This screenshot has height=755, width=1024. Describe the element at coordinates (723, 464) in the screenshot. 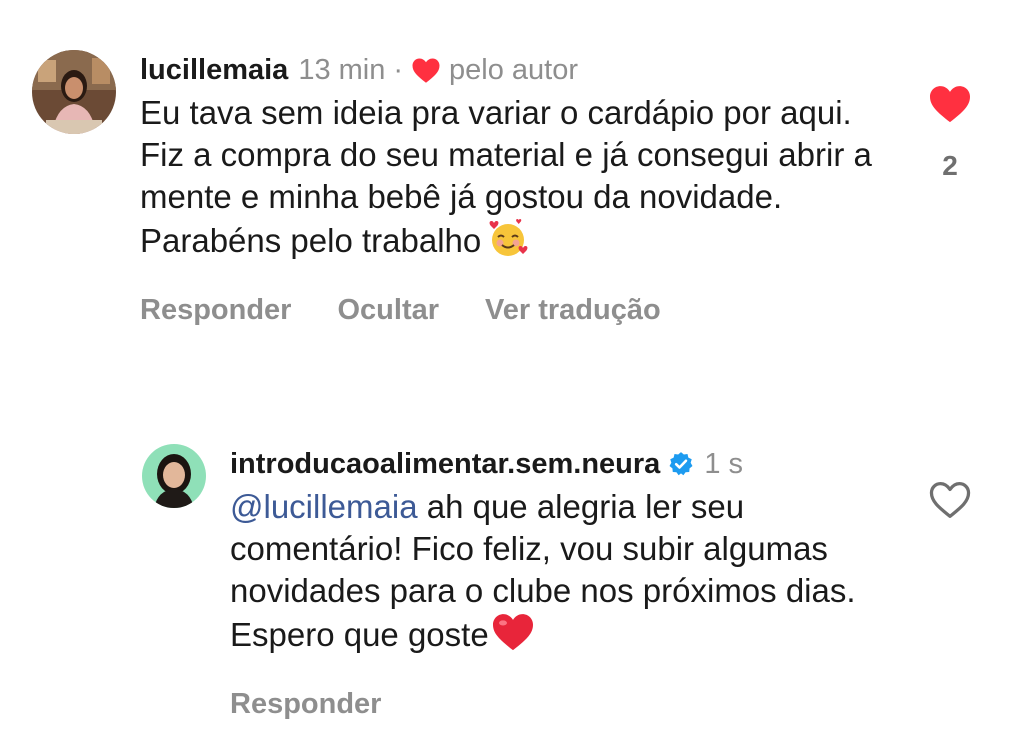

I see `reply-time: 1 s` at that location.